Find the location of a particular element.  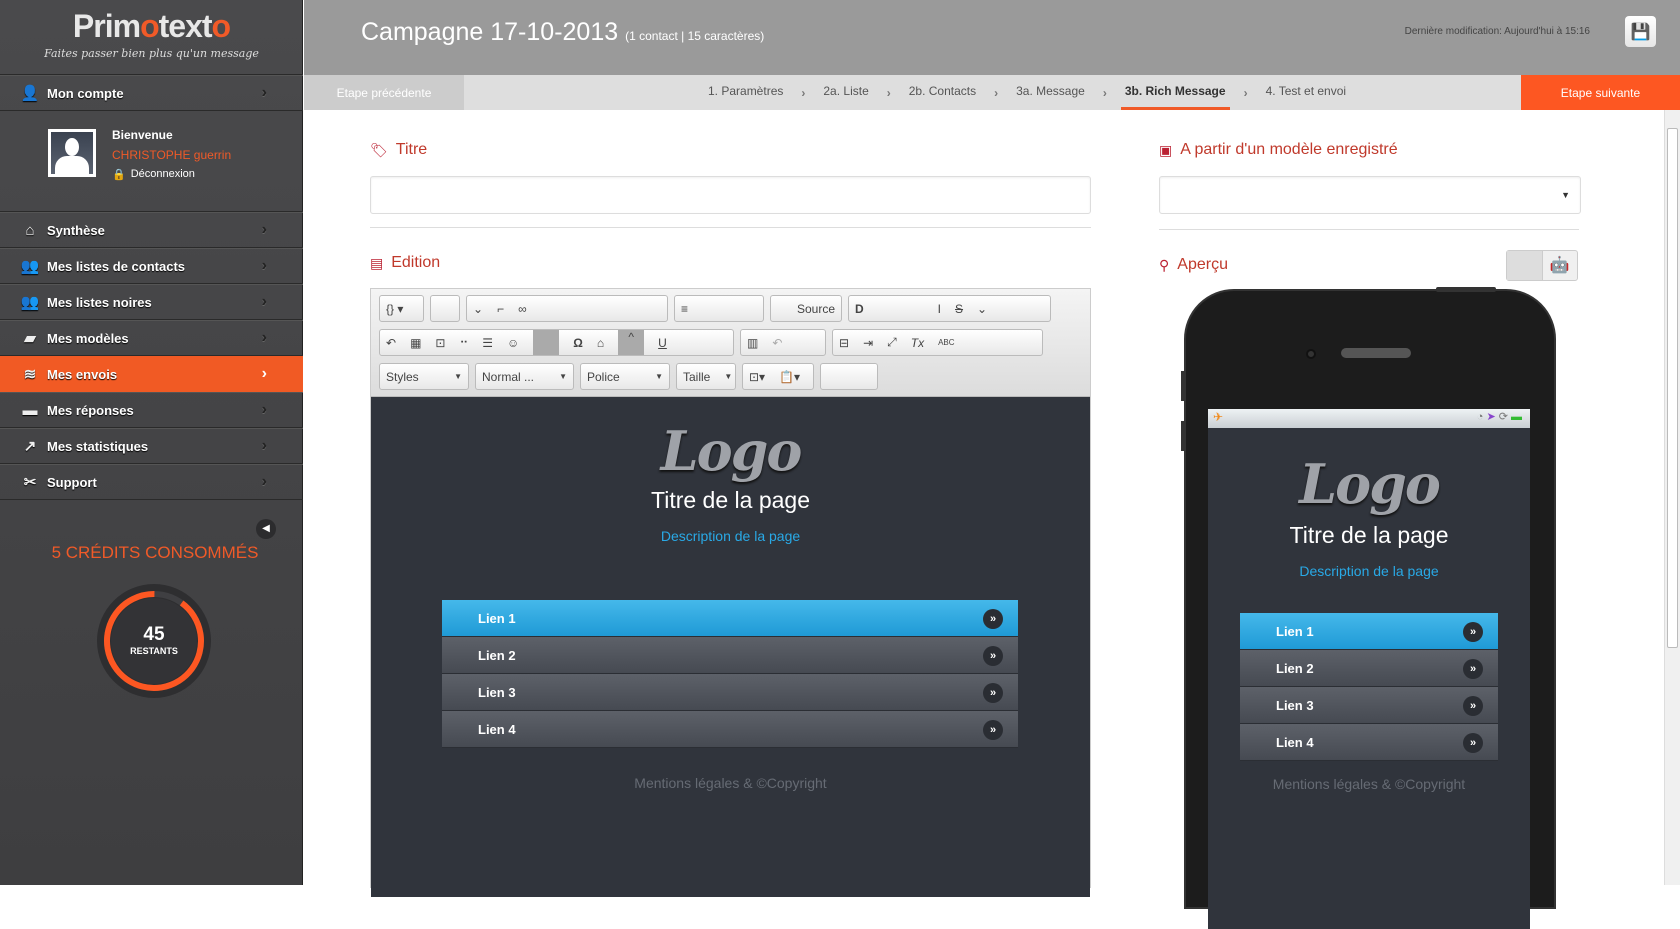

toolbar-group: ↶ ▦ ⊡ ⠒ ☰ ☺ Ω ⌂ ^ U is located at coordinates (556, 342).